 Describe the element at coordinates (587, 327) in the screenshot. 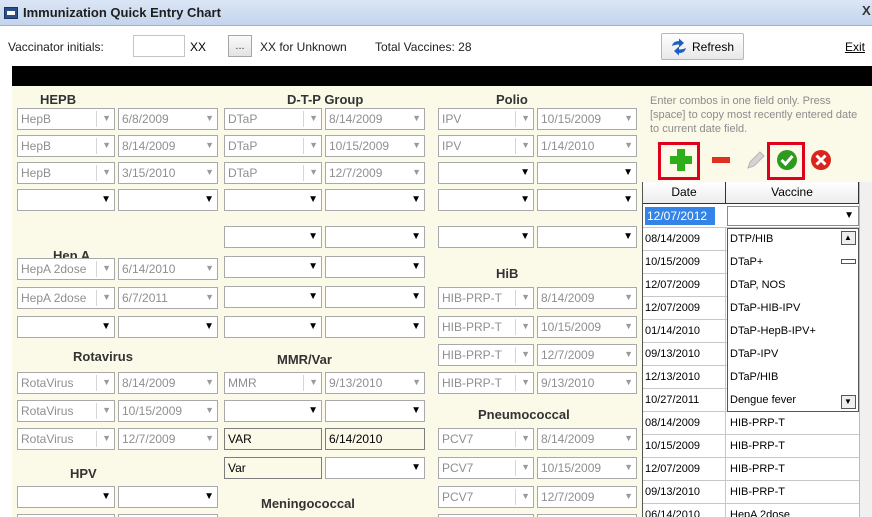

I see `hib-date-2: 10/15/2009 ▼` at that location.